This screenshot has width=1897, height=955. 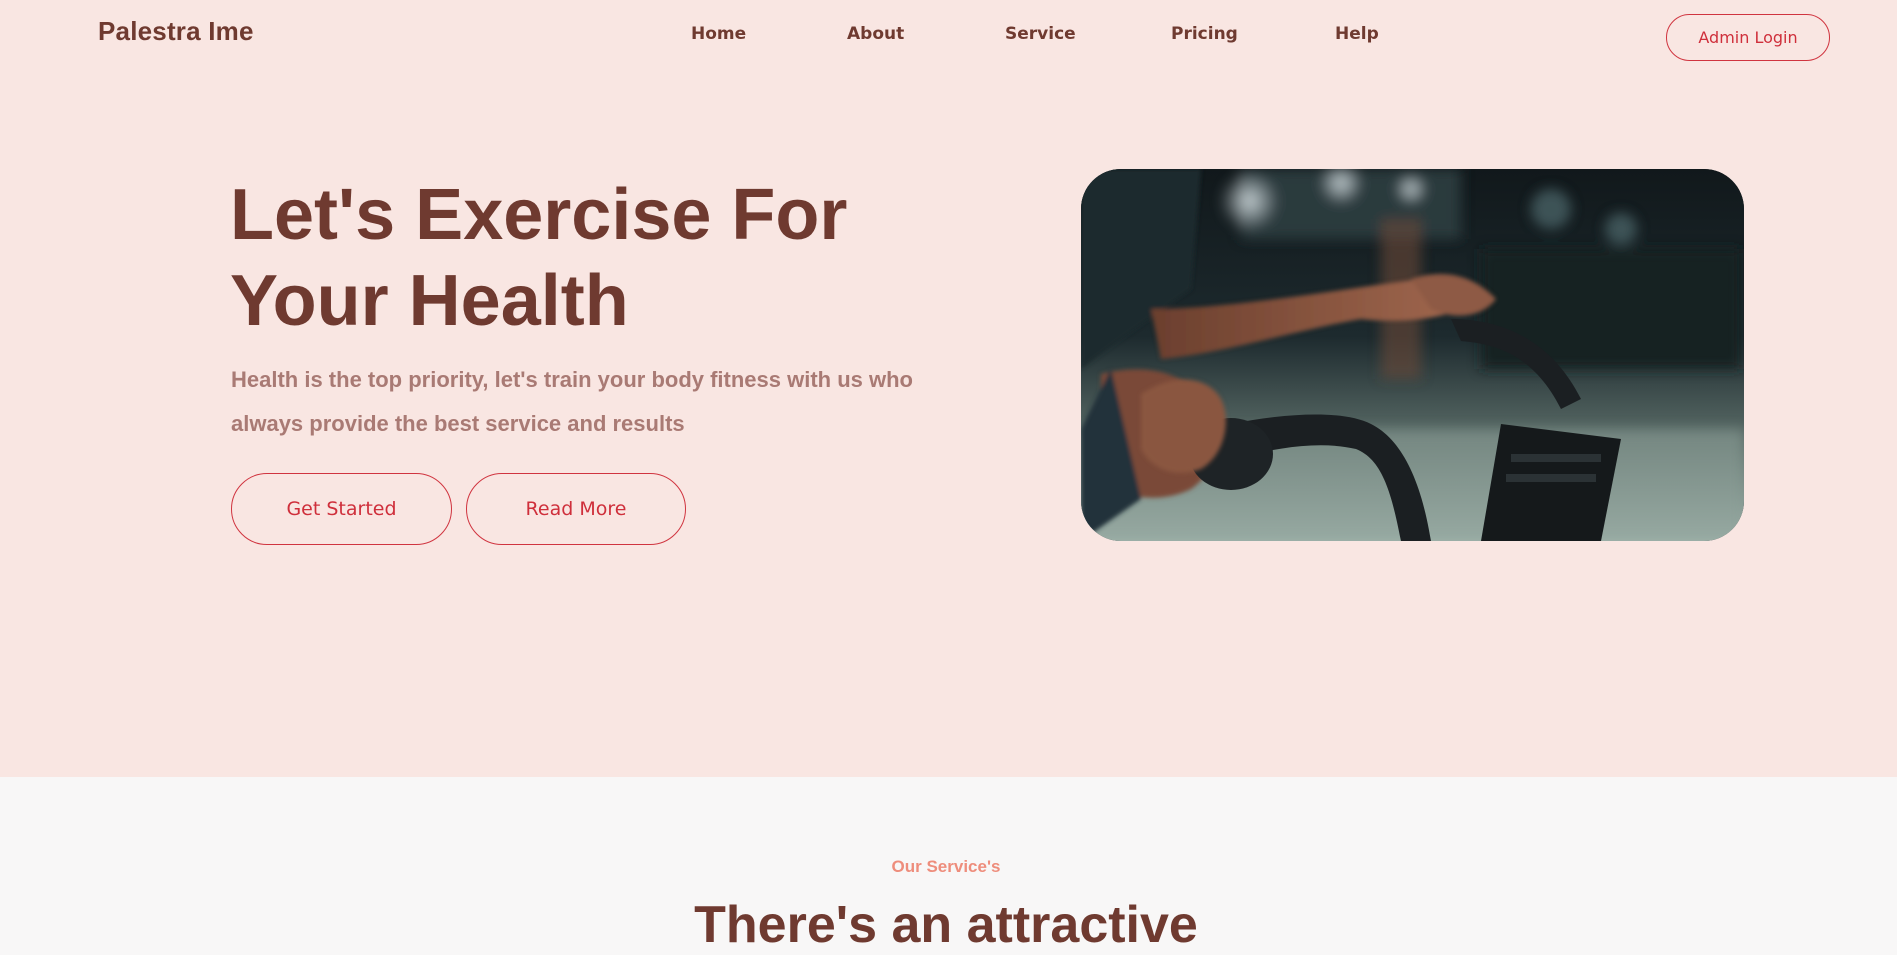 I want to click on services-title: There's an attractive, so click(x=946, y=925).